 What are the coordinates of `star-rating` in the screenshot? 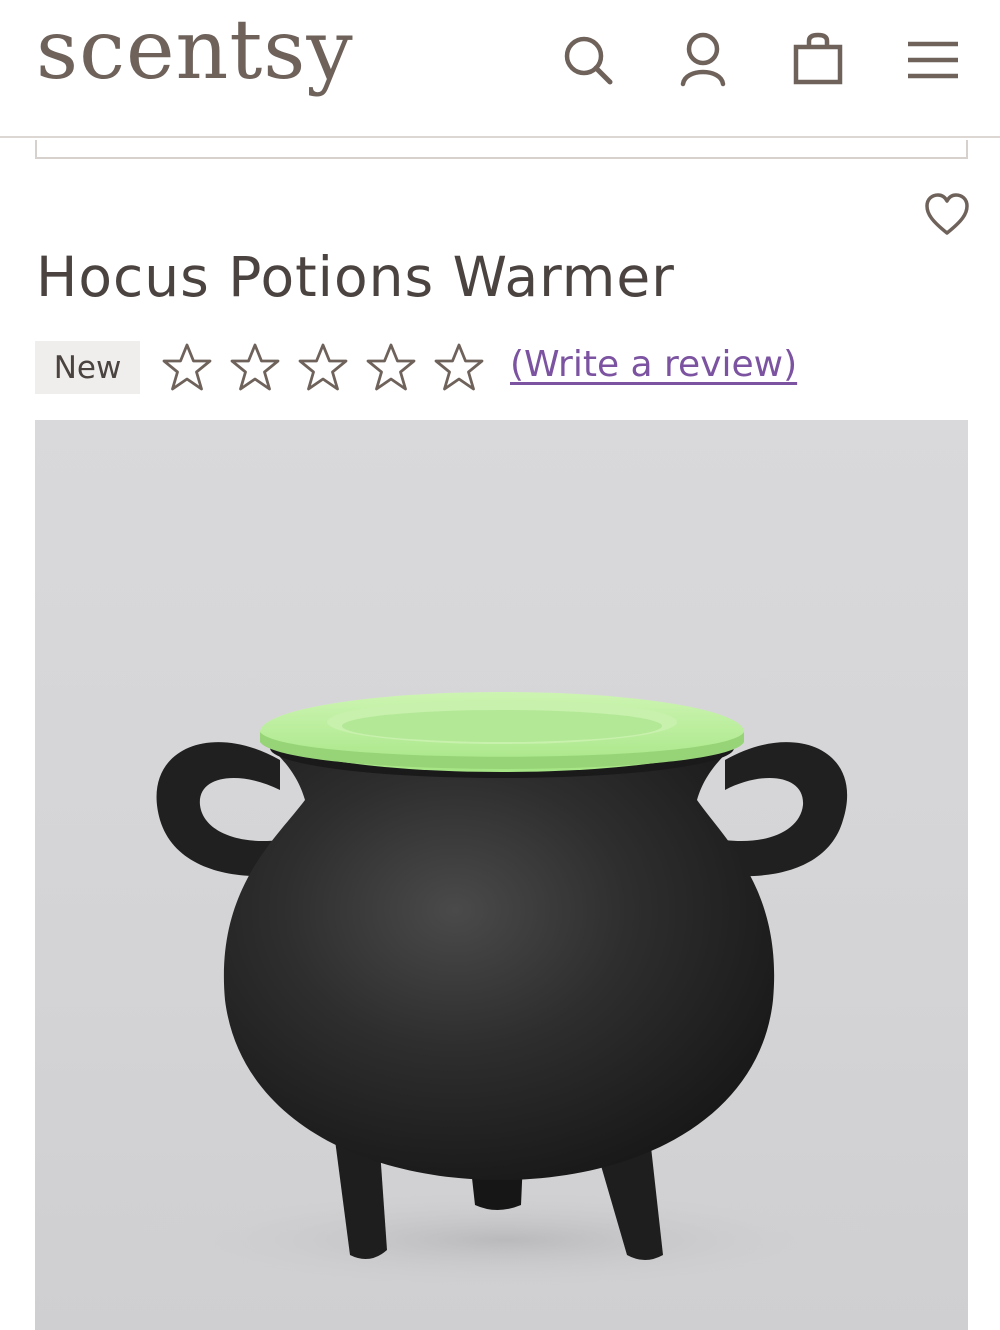 It's located at (323, 368).